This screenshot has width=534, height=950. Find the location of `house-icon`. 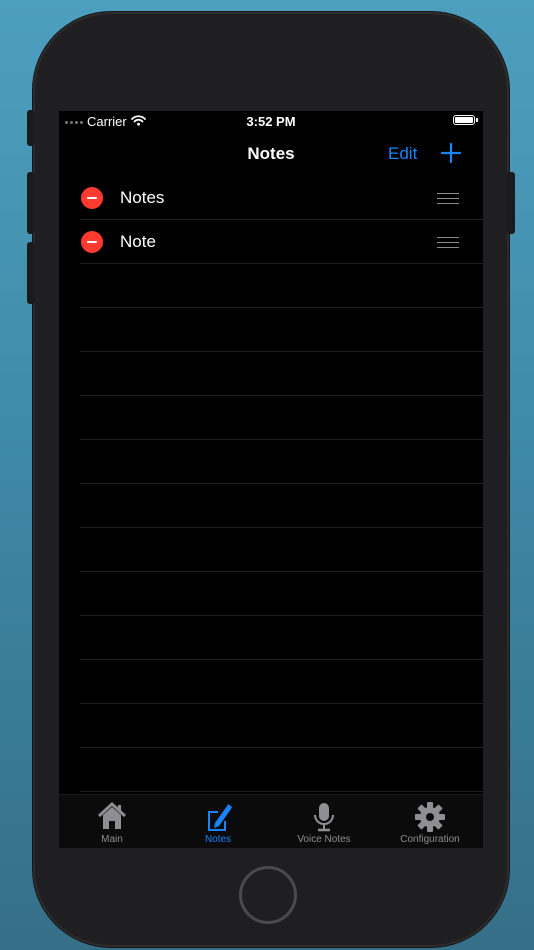

house-icon is located at coordinates (112, 815).